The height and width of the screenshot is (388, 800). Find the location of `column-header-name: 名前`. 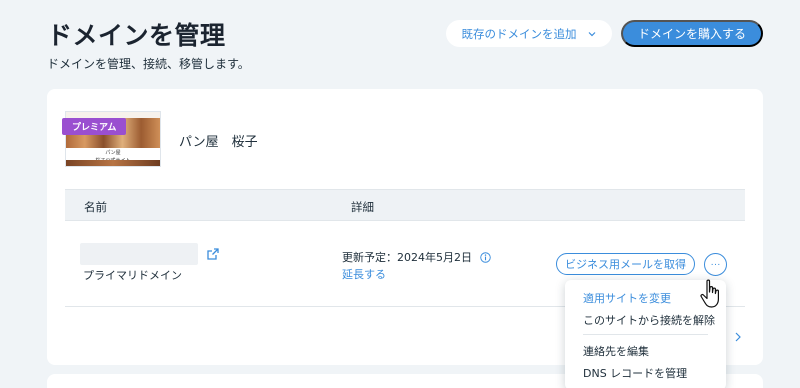

column-header-name: 名前 is located at coordinates (95, 207).